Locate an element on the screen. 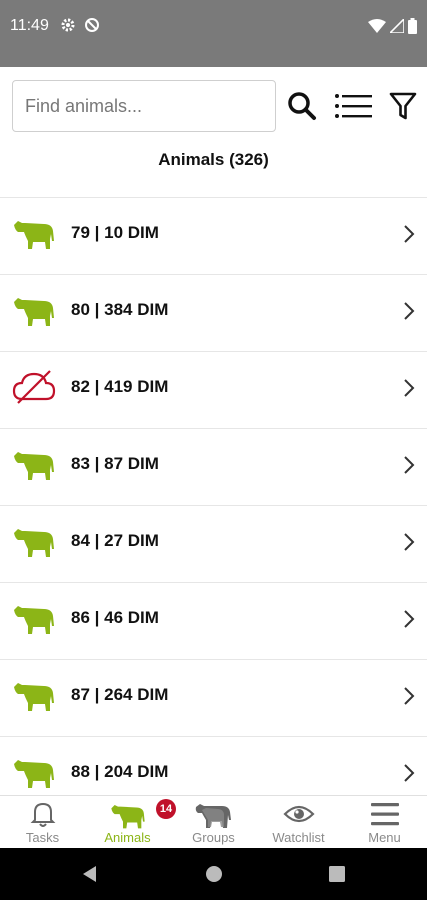 Image resolution: width=427 pixels, height=900 pixels. status-right-icons is located at coordinates (392, 26).